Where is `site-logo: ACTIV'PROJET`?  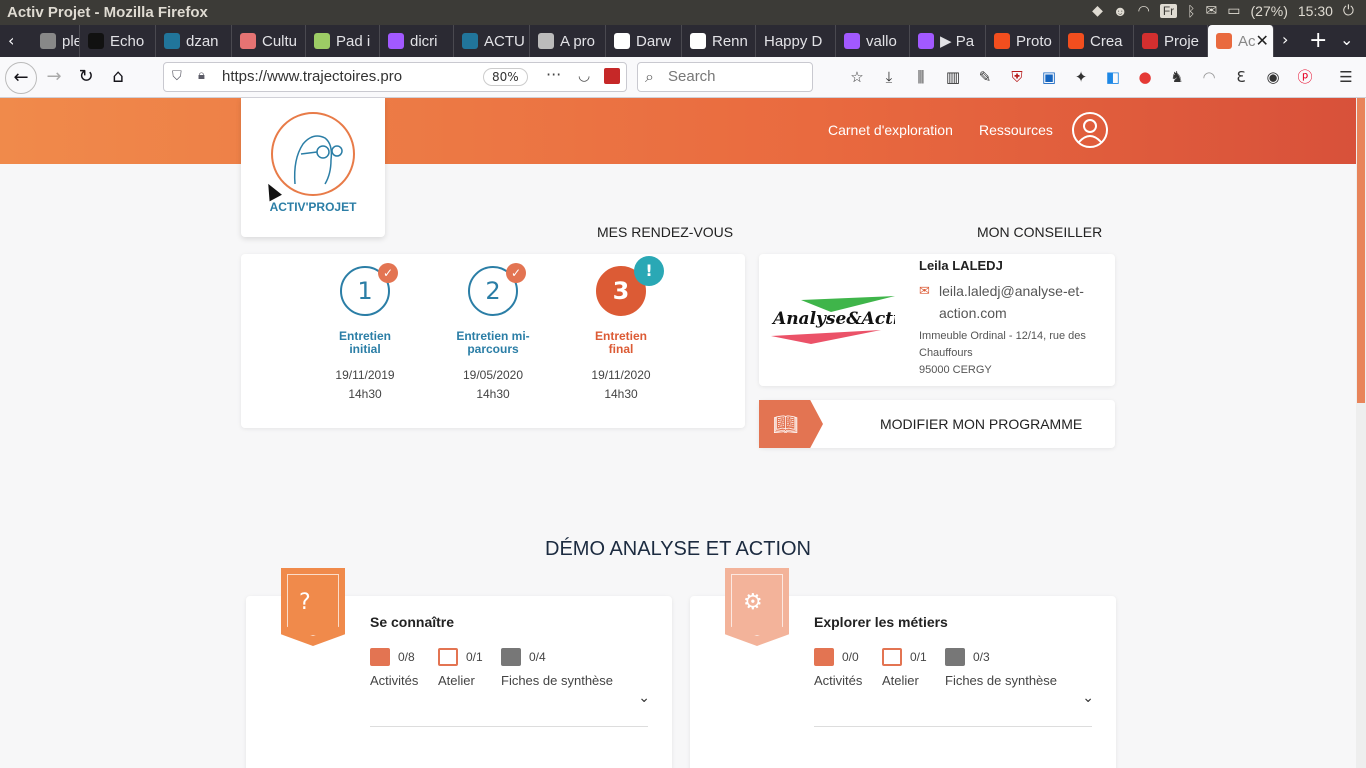 site-logo: ACTIV'PROJET is located at coordinates (313, 167).